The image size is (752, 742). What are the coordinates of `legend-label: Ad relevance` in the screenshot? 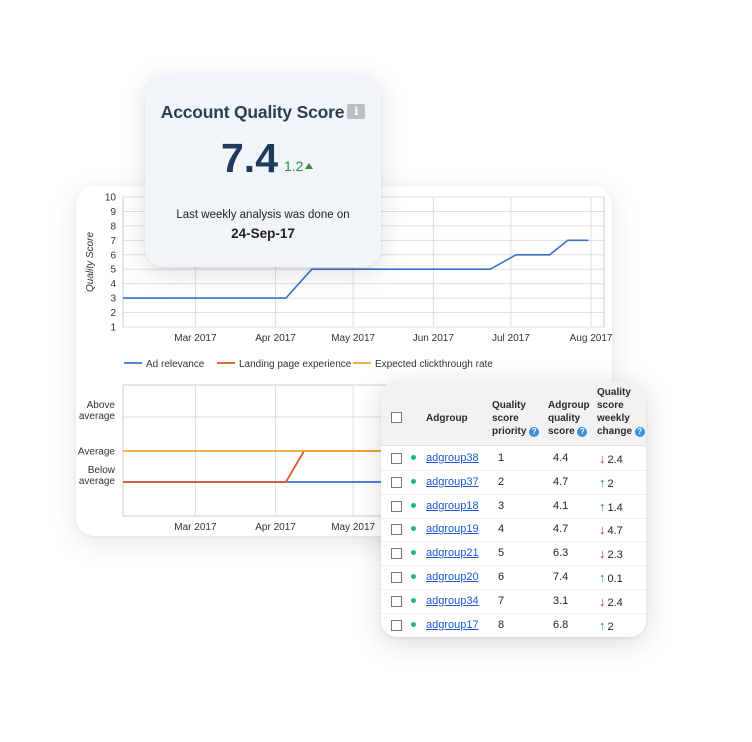 It's located at (175, 364).